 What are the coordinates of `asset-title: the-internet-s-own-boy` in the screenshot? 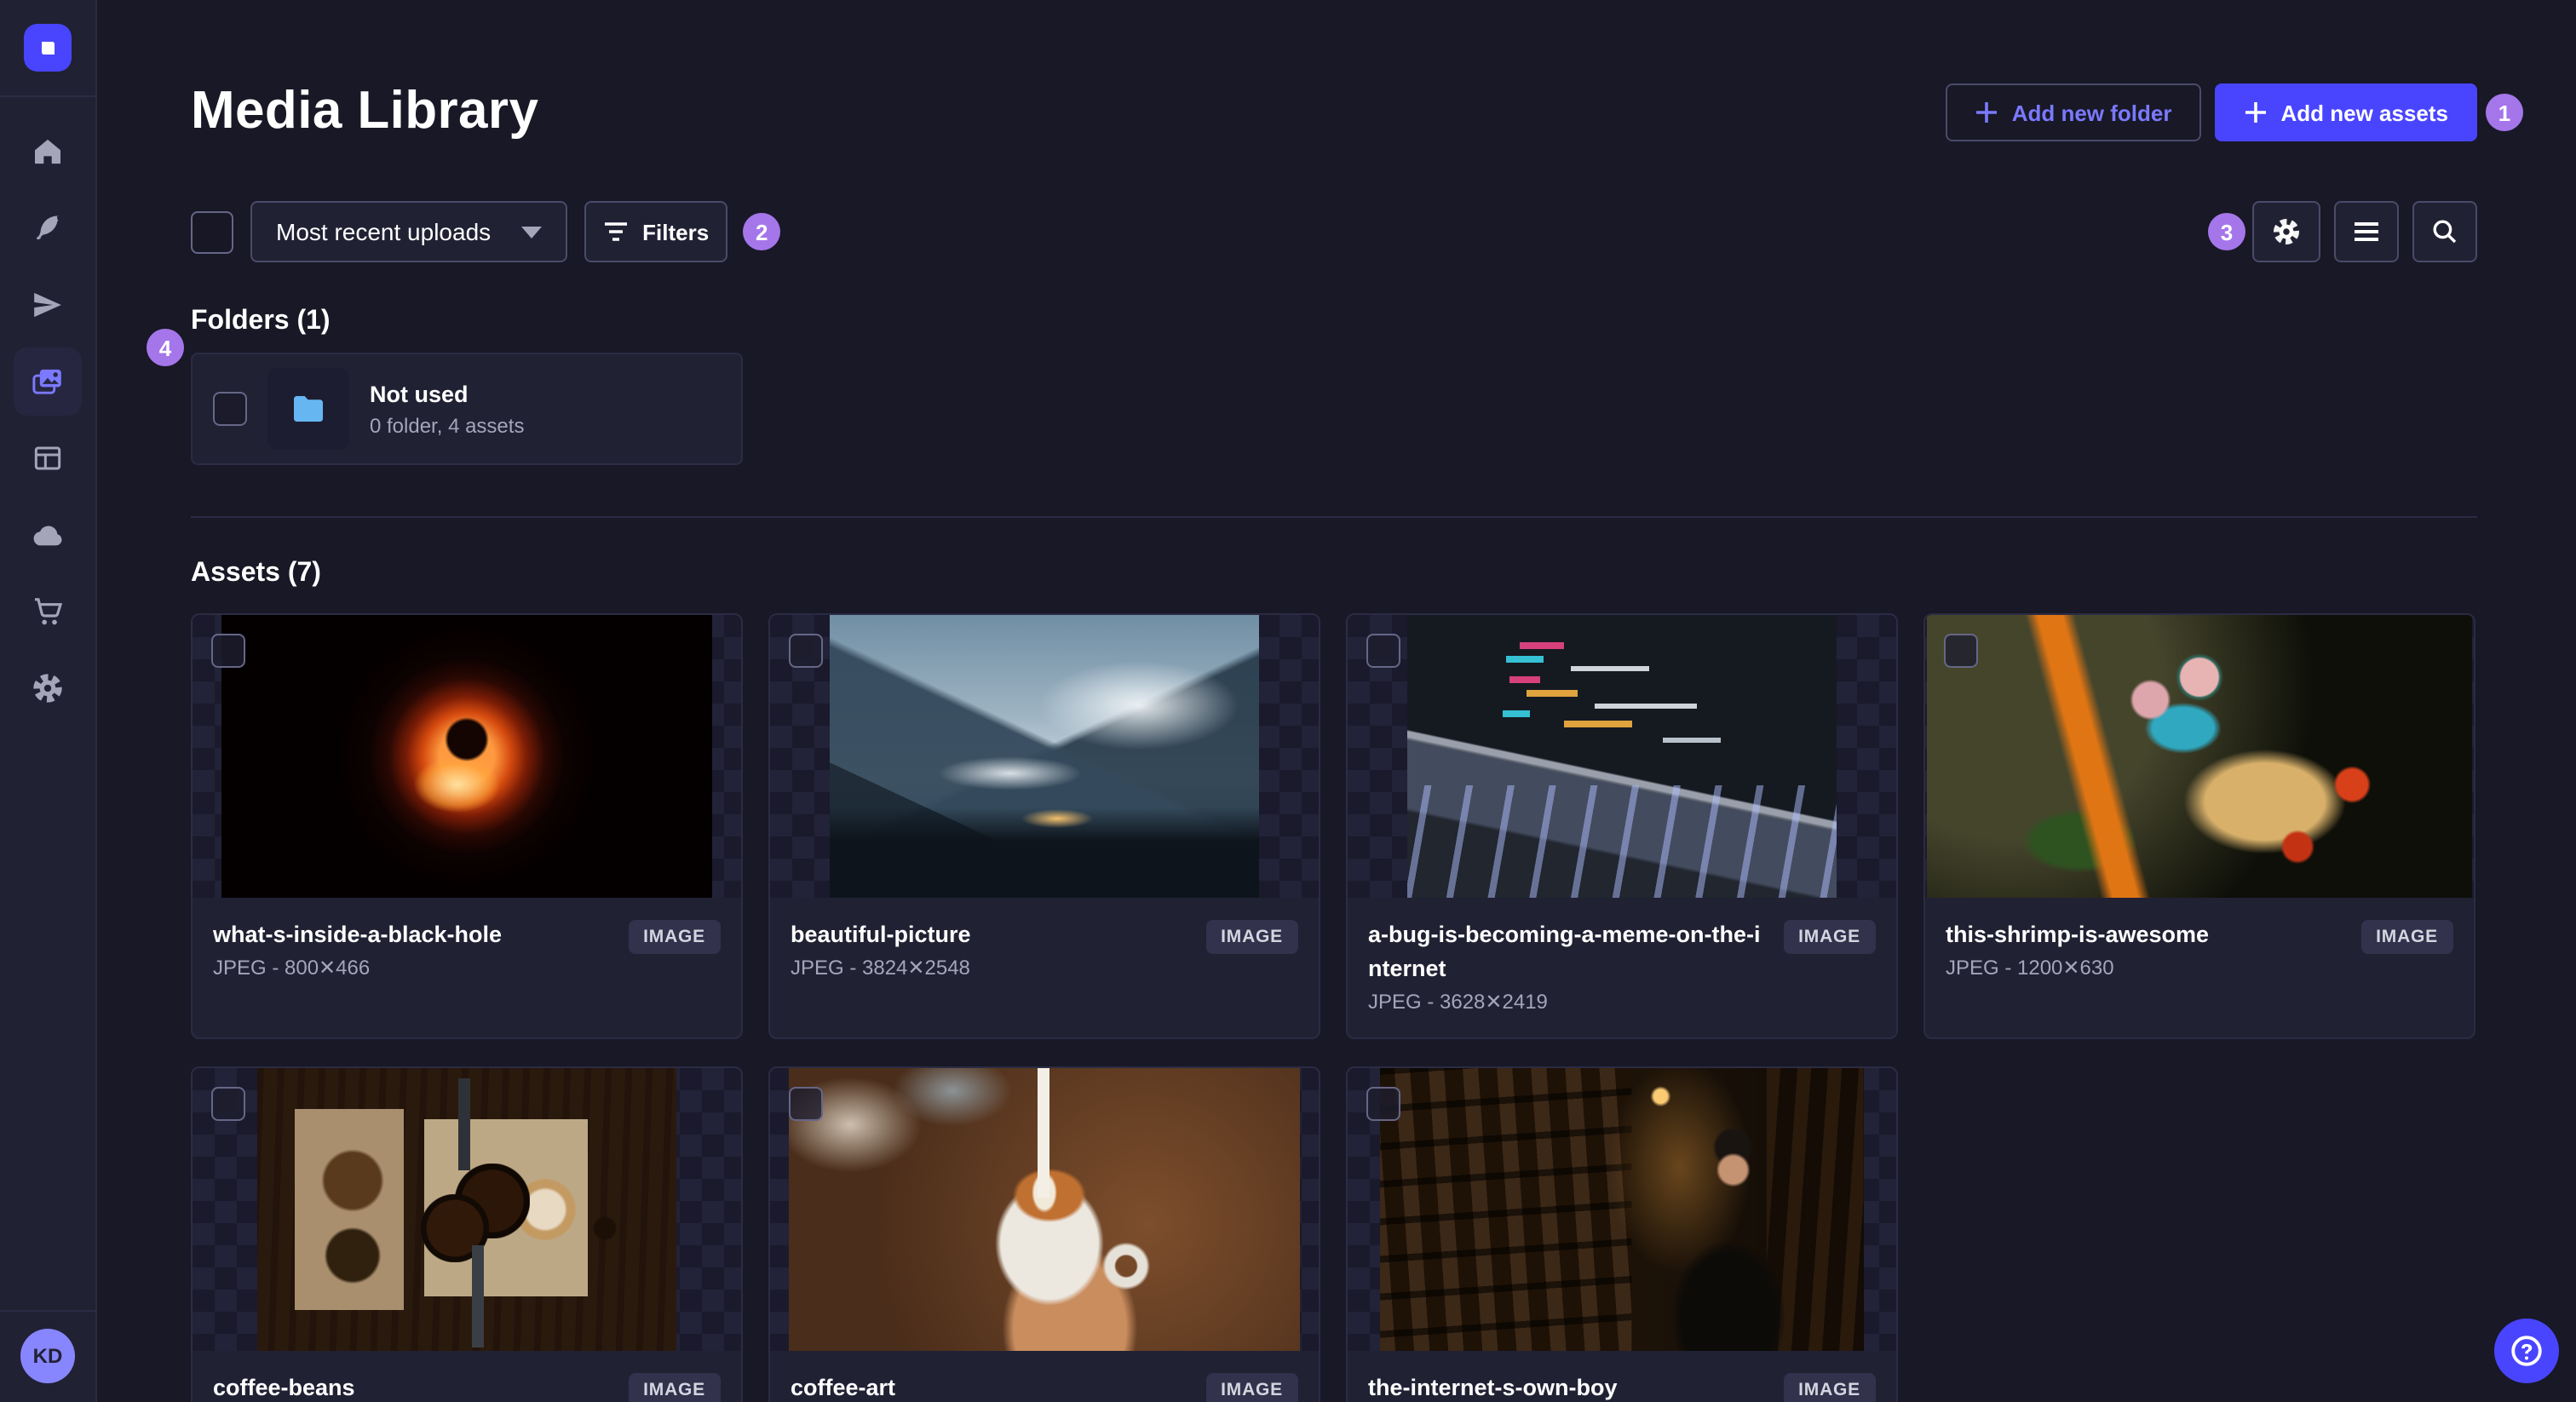 It's located at (1493, 1387).